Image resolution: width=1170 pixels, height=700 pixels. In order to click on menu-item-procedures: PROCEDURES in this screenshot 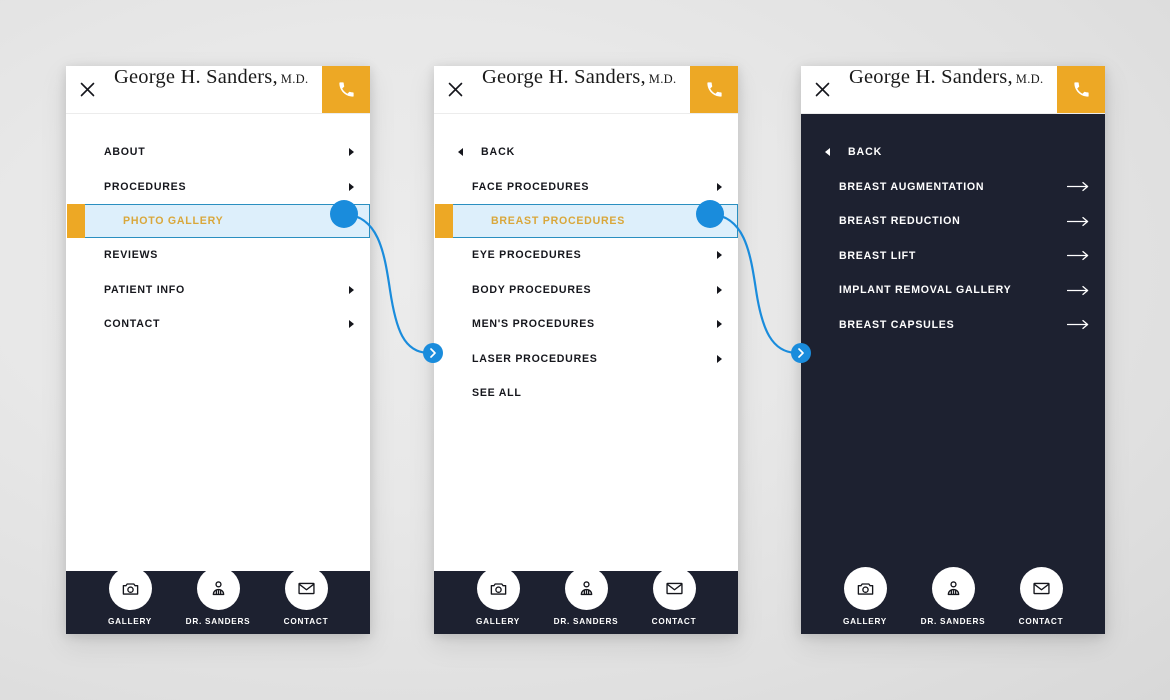, I will do `click(218, 187)`.